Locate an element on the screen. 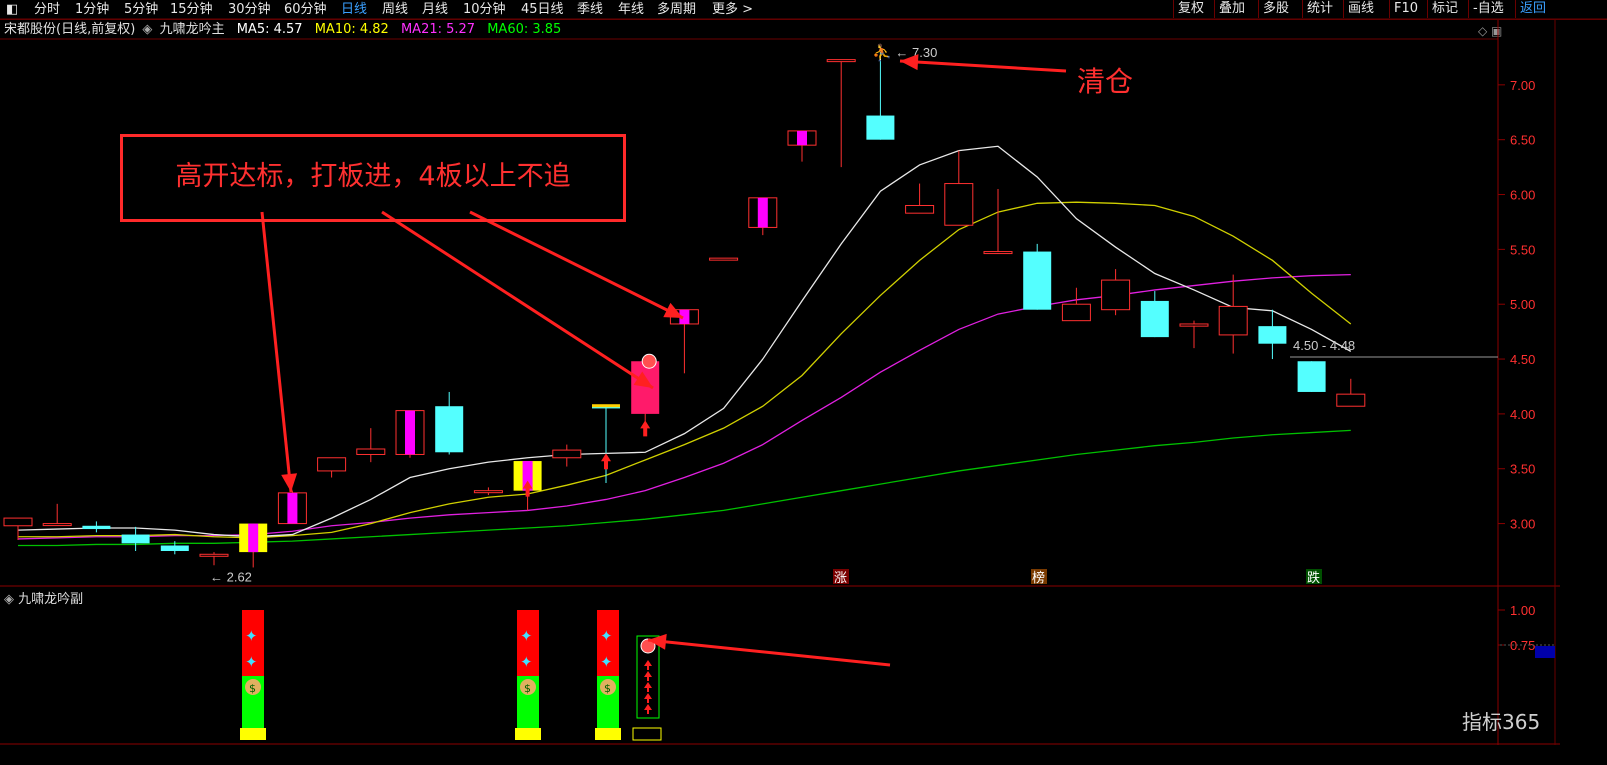 The width and height of the screenshot is (1607, 765). callout-arrow-1-head is located at coordinates (289, 482).